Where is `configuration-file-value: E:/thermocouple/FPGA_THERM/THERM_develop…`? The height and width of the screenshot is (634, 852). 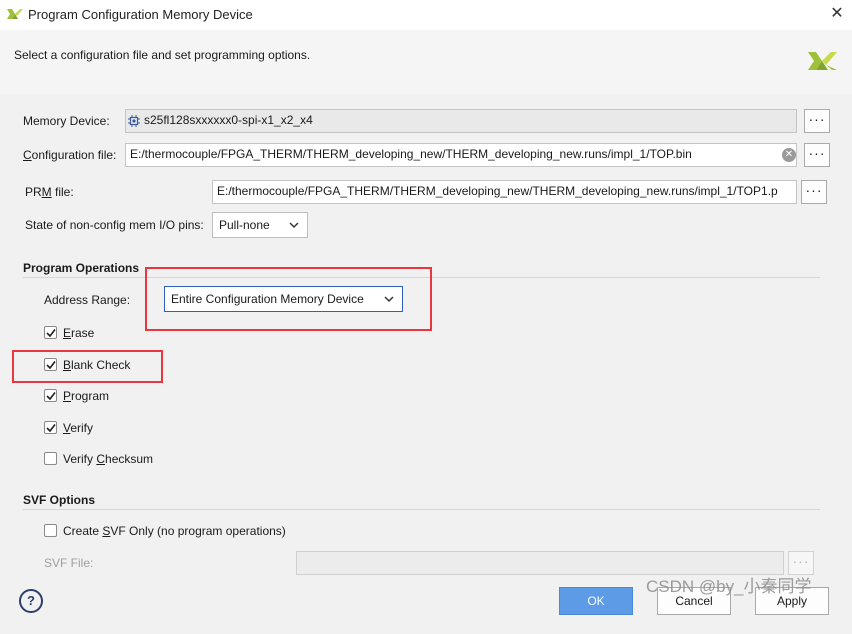 configuration-file-value: E:/thermocouple/FPGA_THERM/THERM_develop… is located at coordinates (411, 154).